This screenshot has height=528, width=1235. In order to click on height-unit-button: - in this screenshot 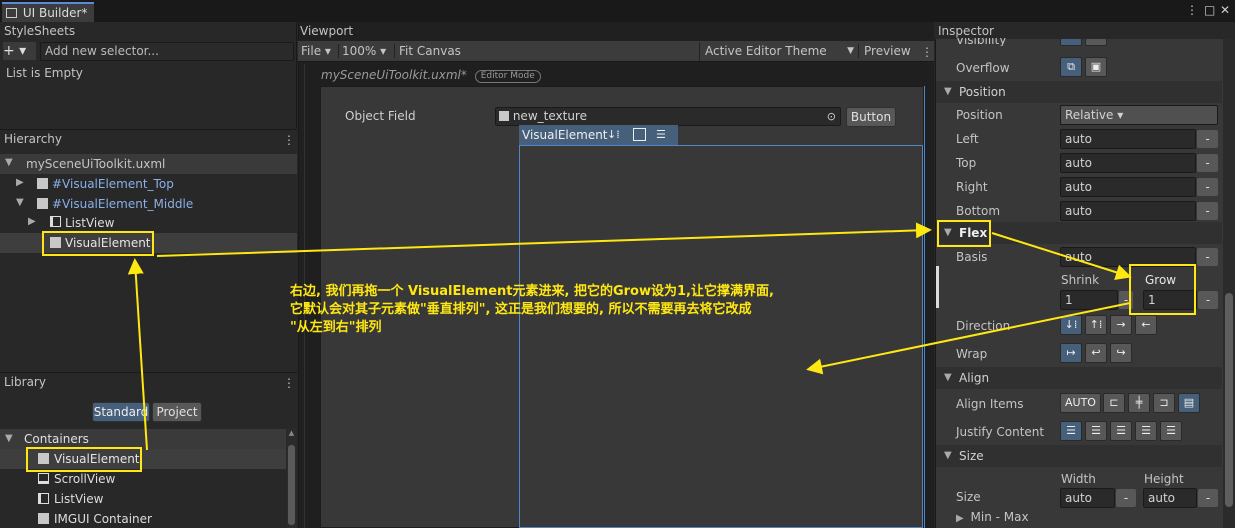, I will do `click(1208, 498)`.